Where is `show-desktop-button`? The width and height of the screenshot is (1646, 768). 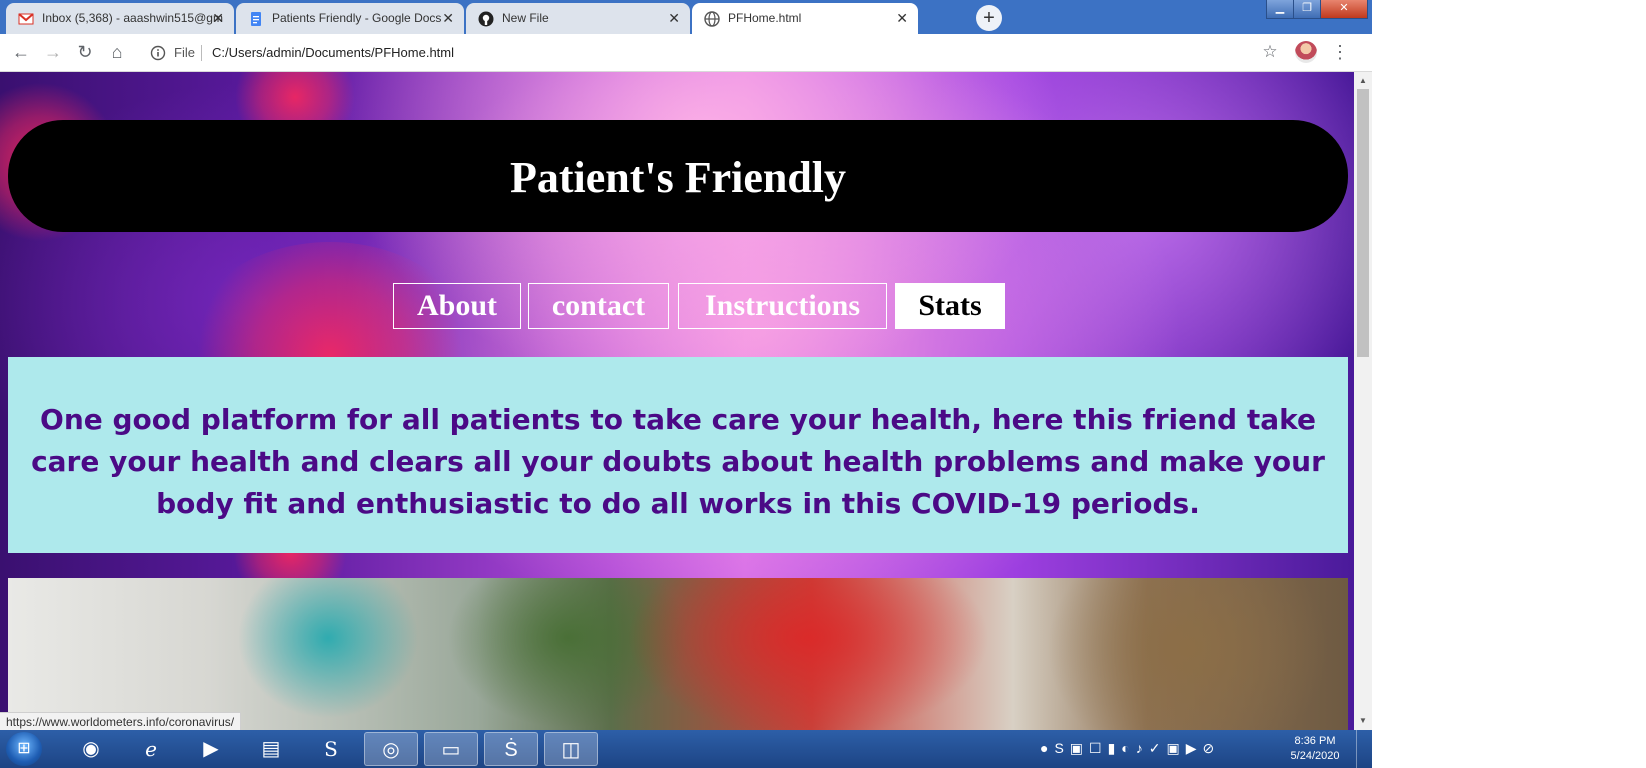 show-desktop-button is located at coordinates (1364, 749).